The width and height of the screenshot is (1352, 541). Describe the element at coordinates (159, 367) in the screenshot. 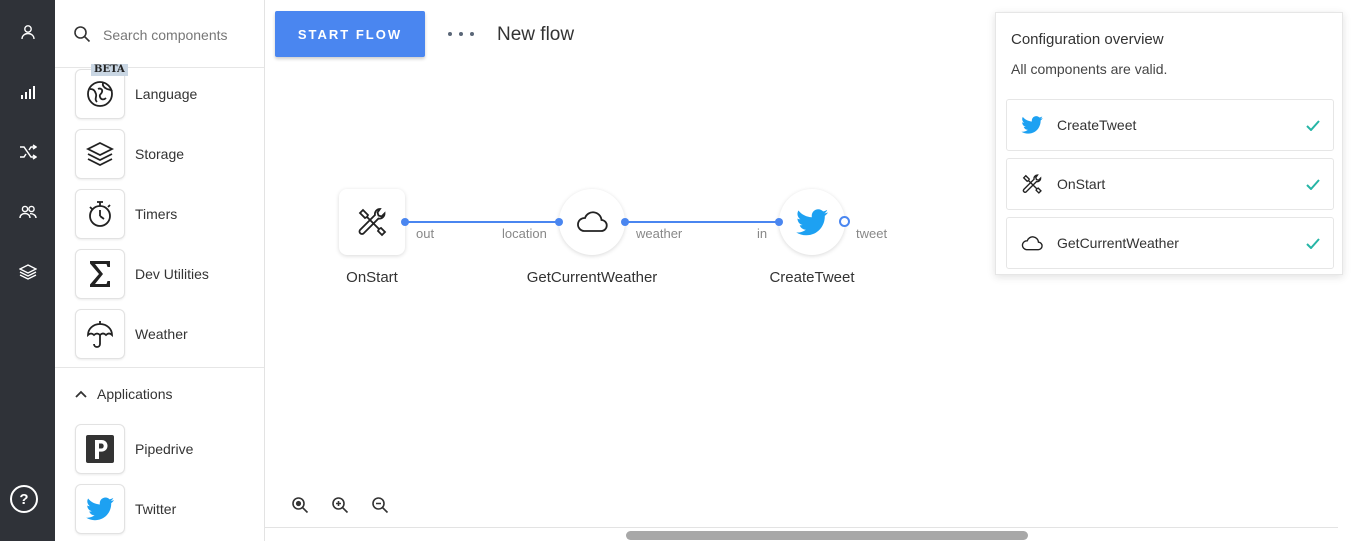

I see `panel-divider` at that location.